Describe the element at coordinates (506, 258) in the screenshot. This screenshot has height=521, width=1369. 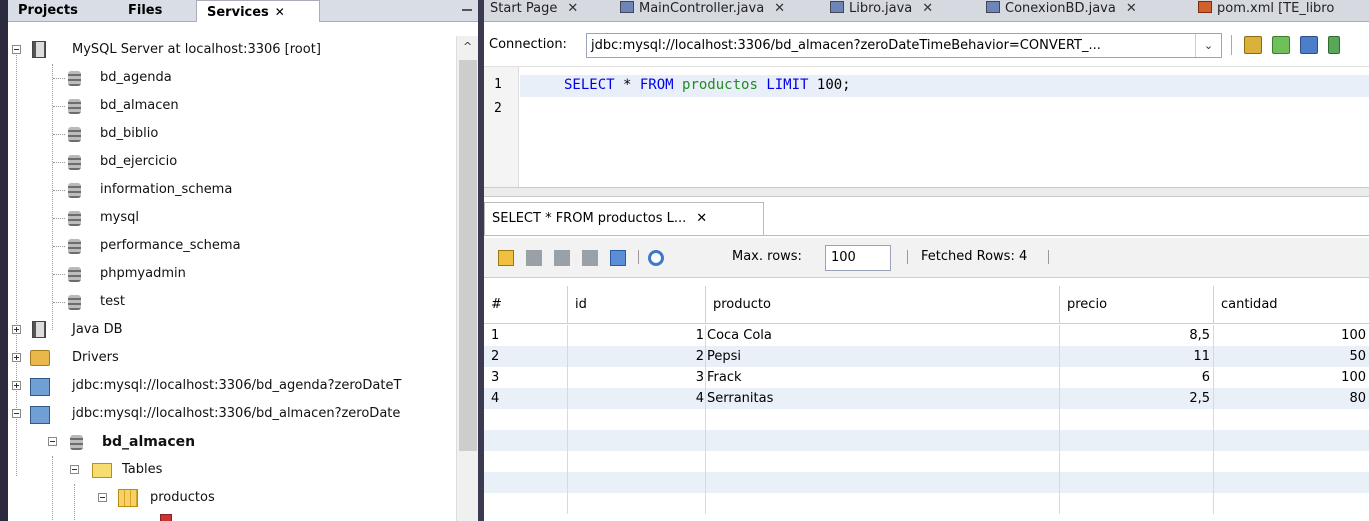
I see `insert-record-icon` at that location.